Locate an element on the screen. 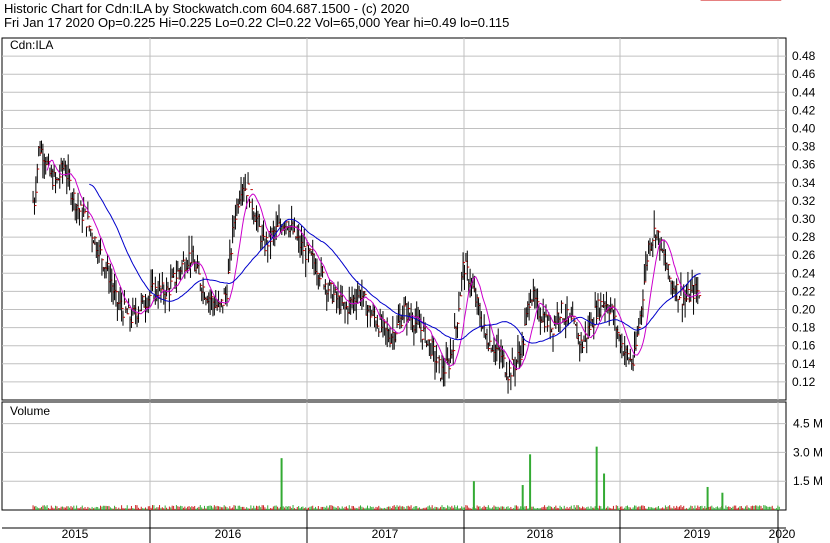  volume-title: Volume is located at coordinates (30, 411).